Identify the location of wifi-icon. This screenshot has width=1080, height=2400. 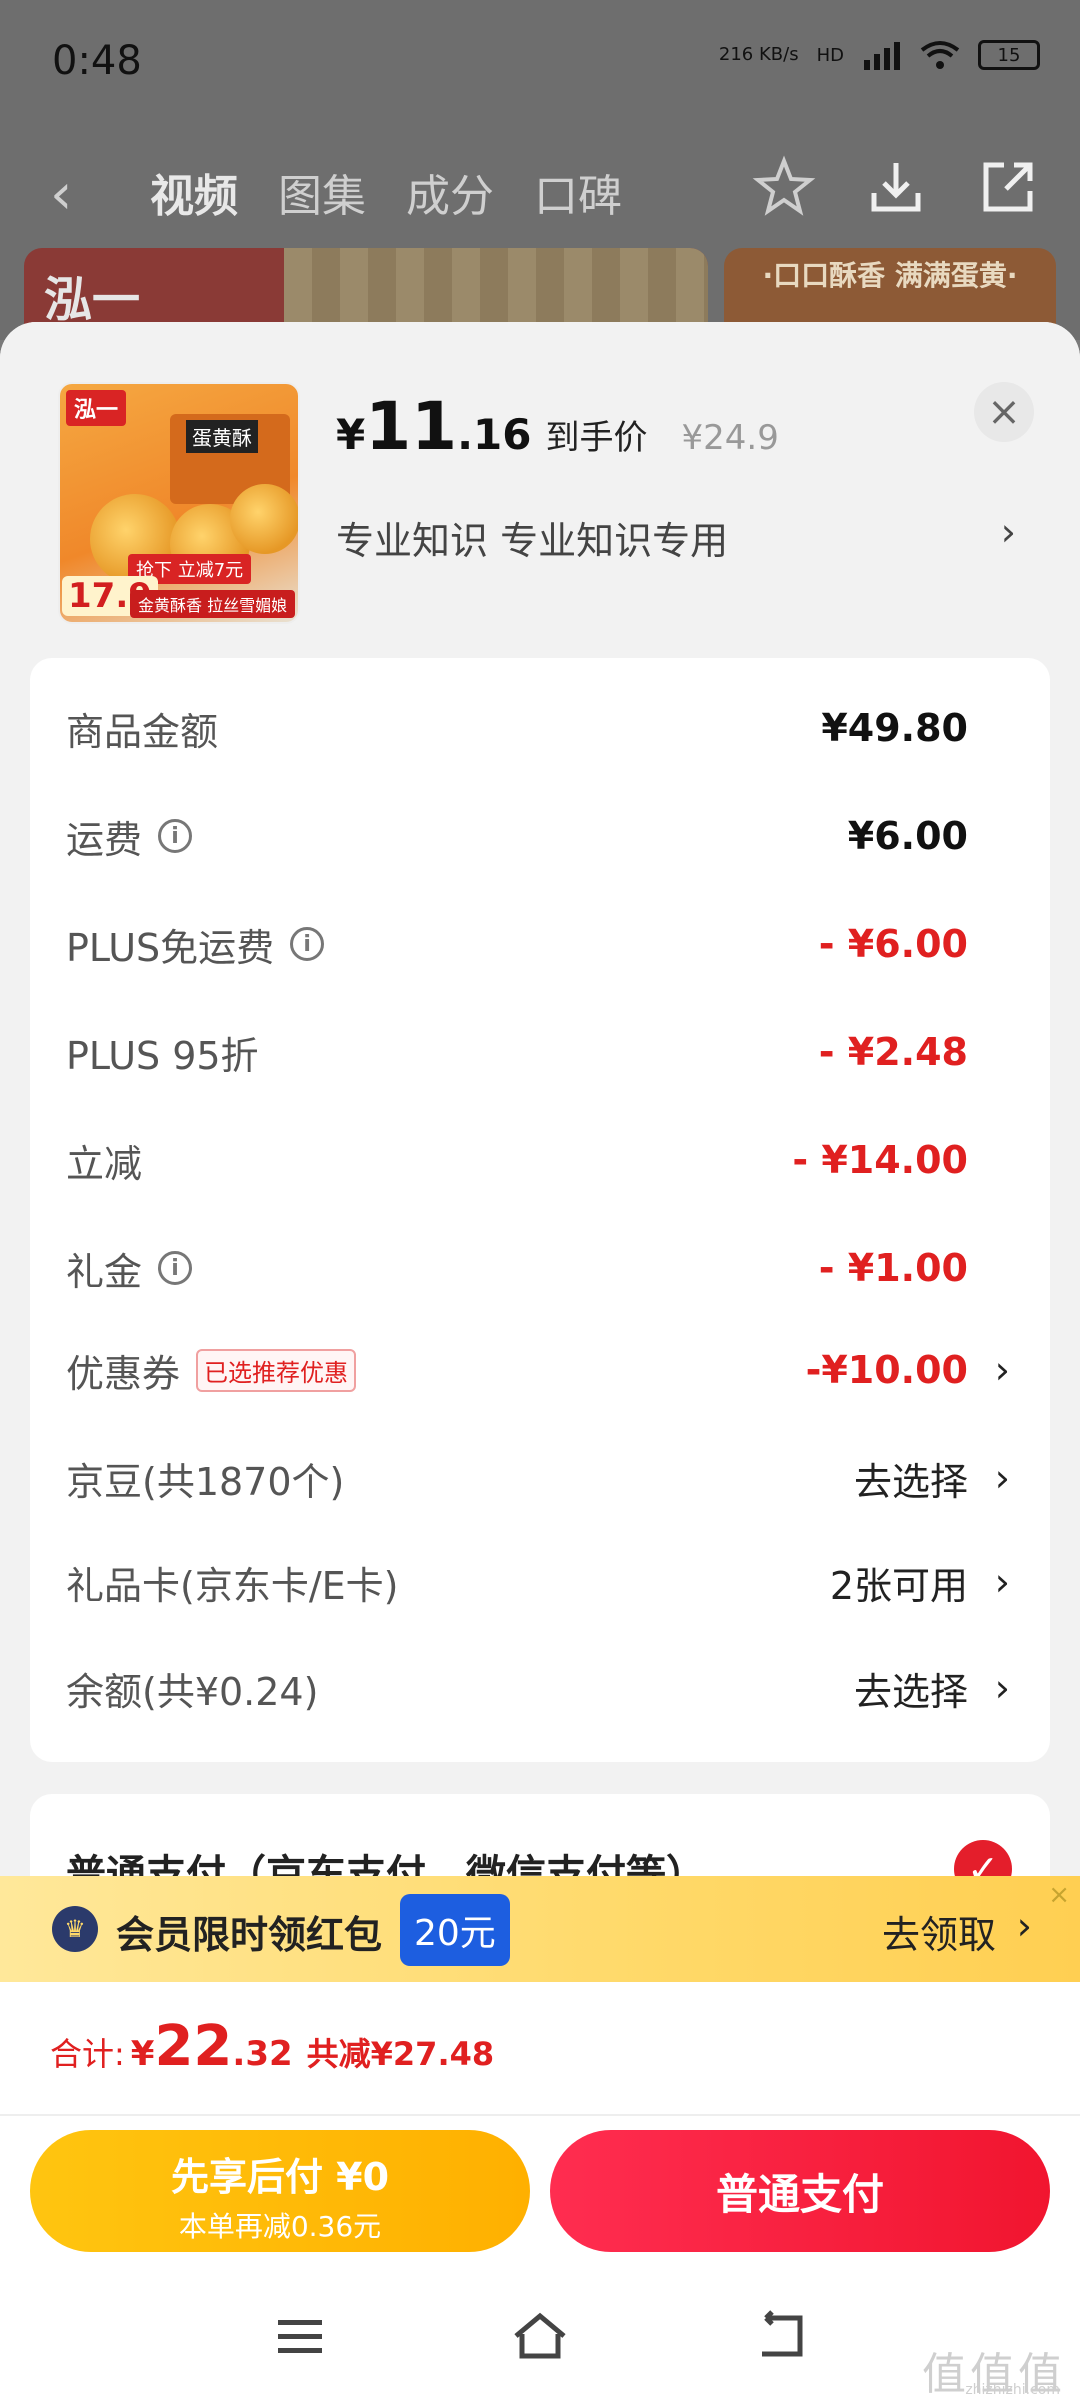
(940, 55).